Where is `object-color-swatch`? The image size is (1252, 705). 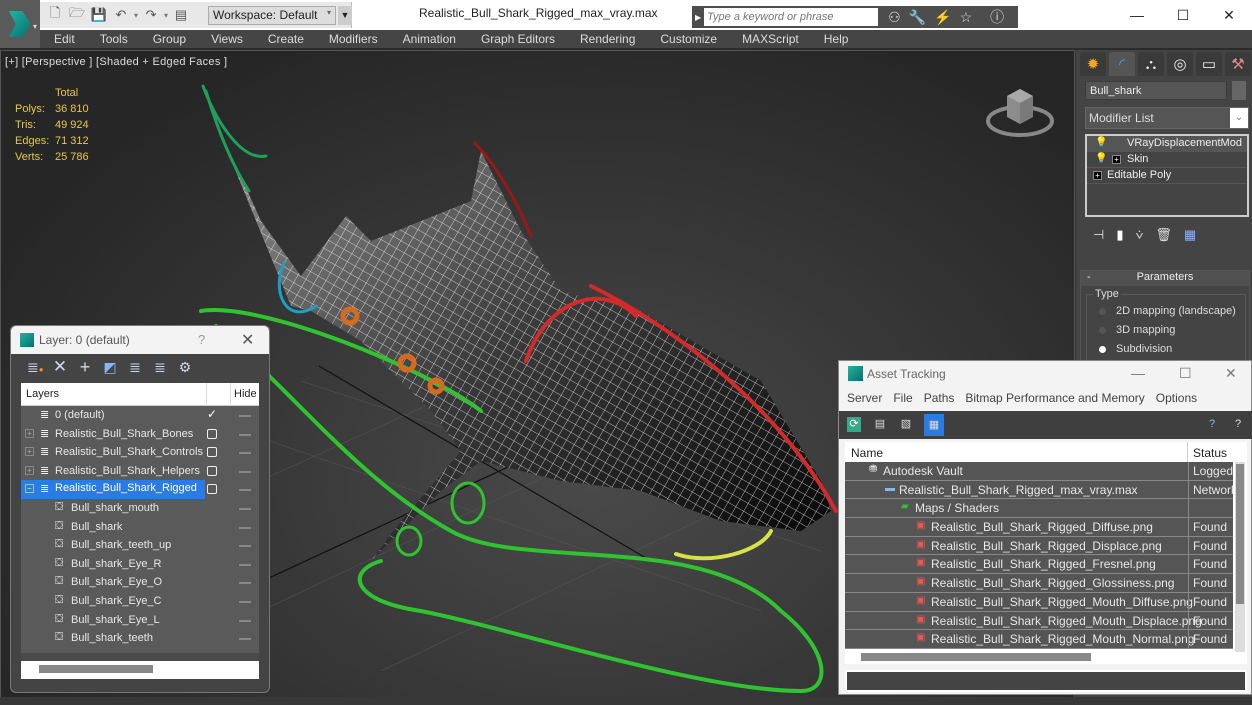
object-color-swatch is located at coordinates (1239, 90).